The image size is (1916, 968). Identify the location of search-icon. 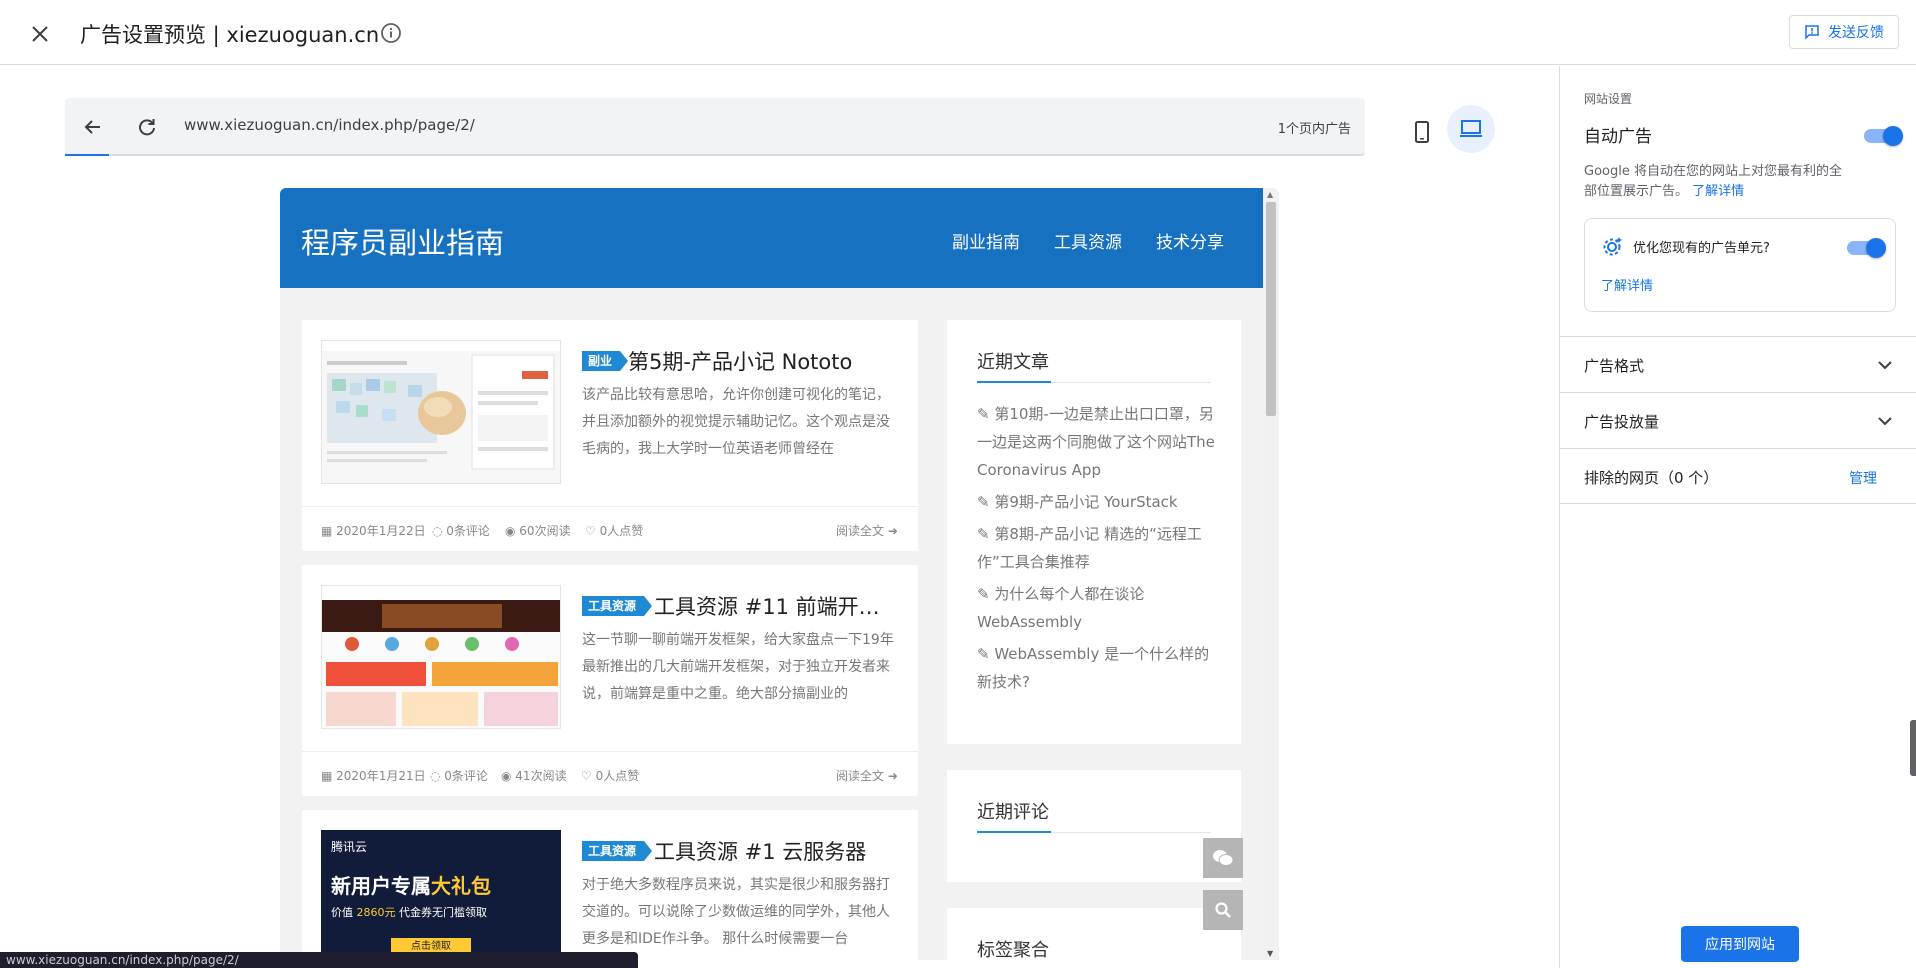
(1223, 910).